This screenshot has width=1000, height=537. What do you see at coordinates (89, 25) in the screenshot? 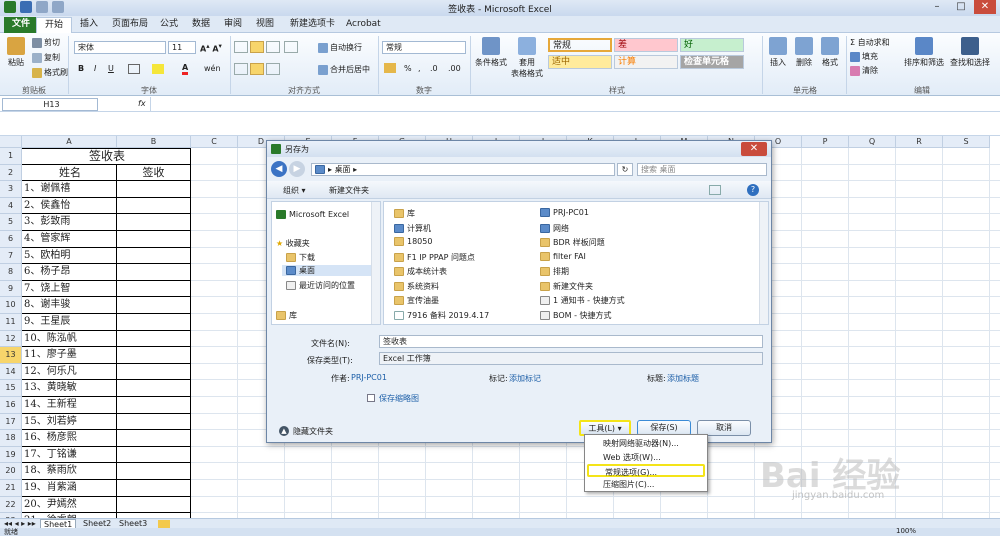
I see `tab-insert: 插入` at bounding box center [89, 25].